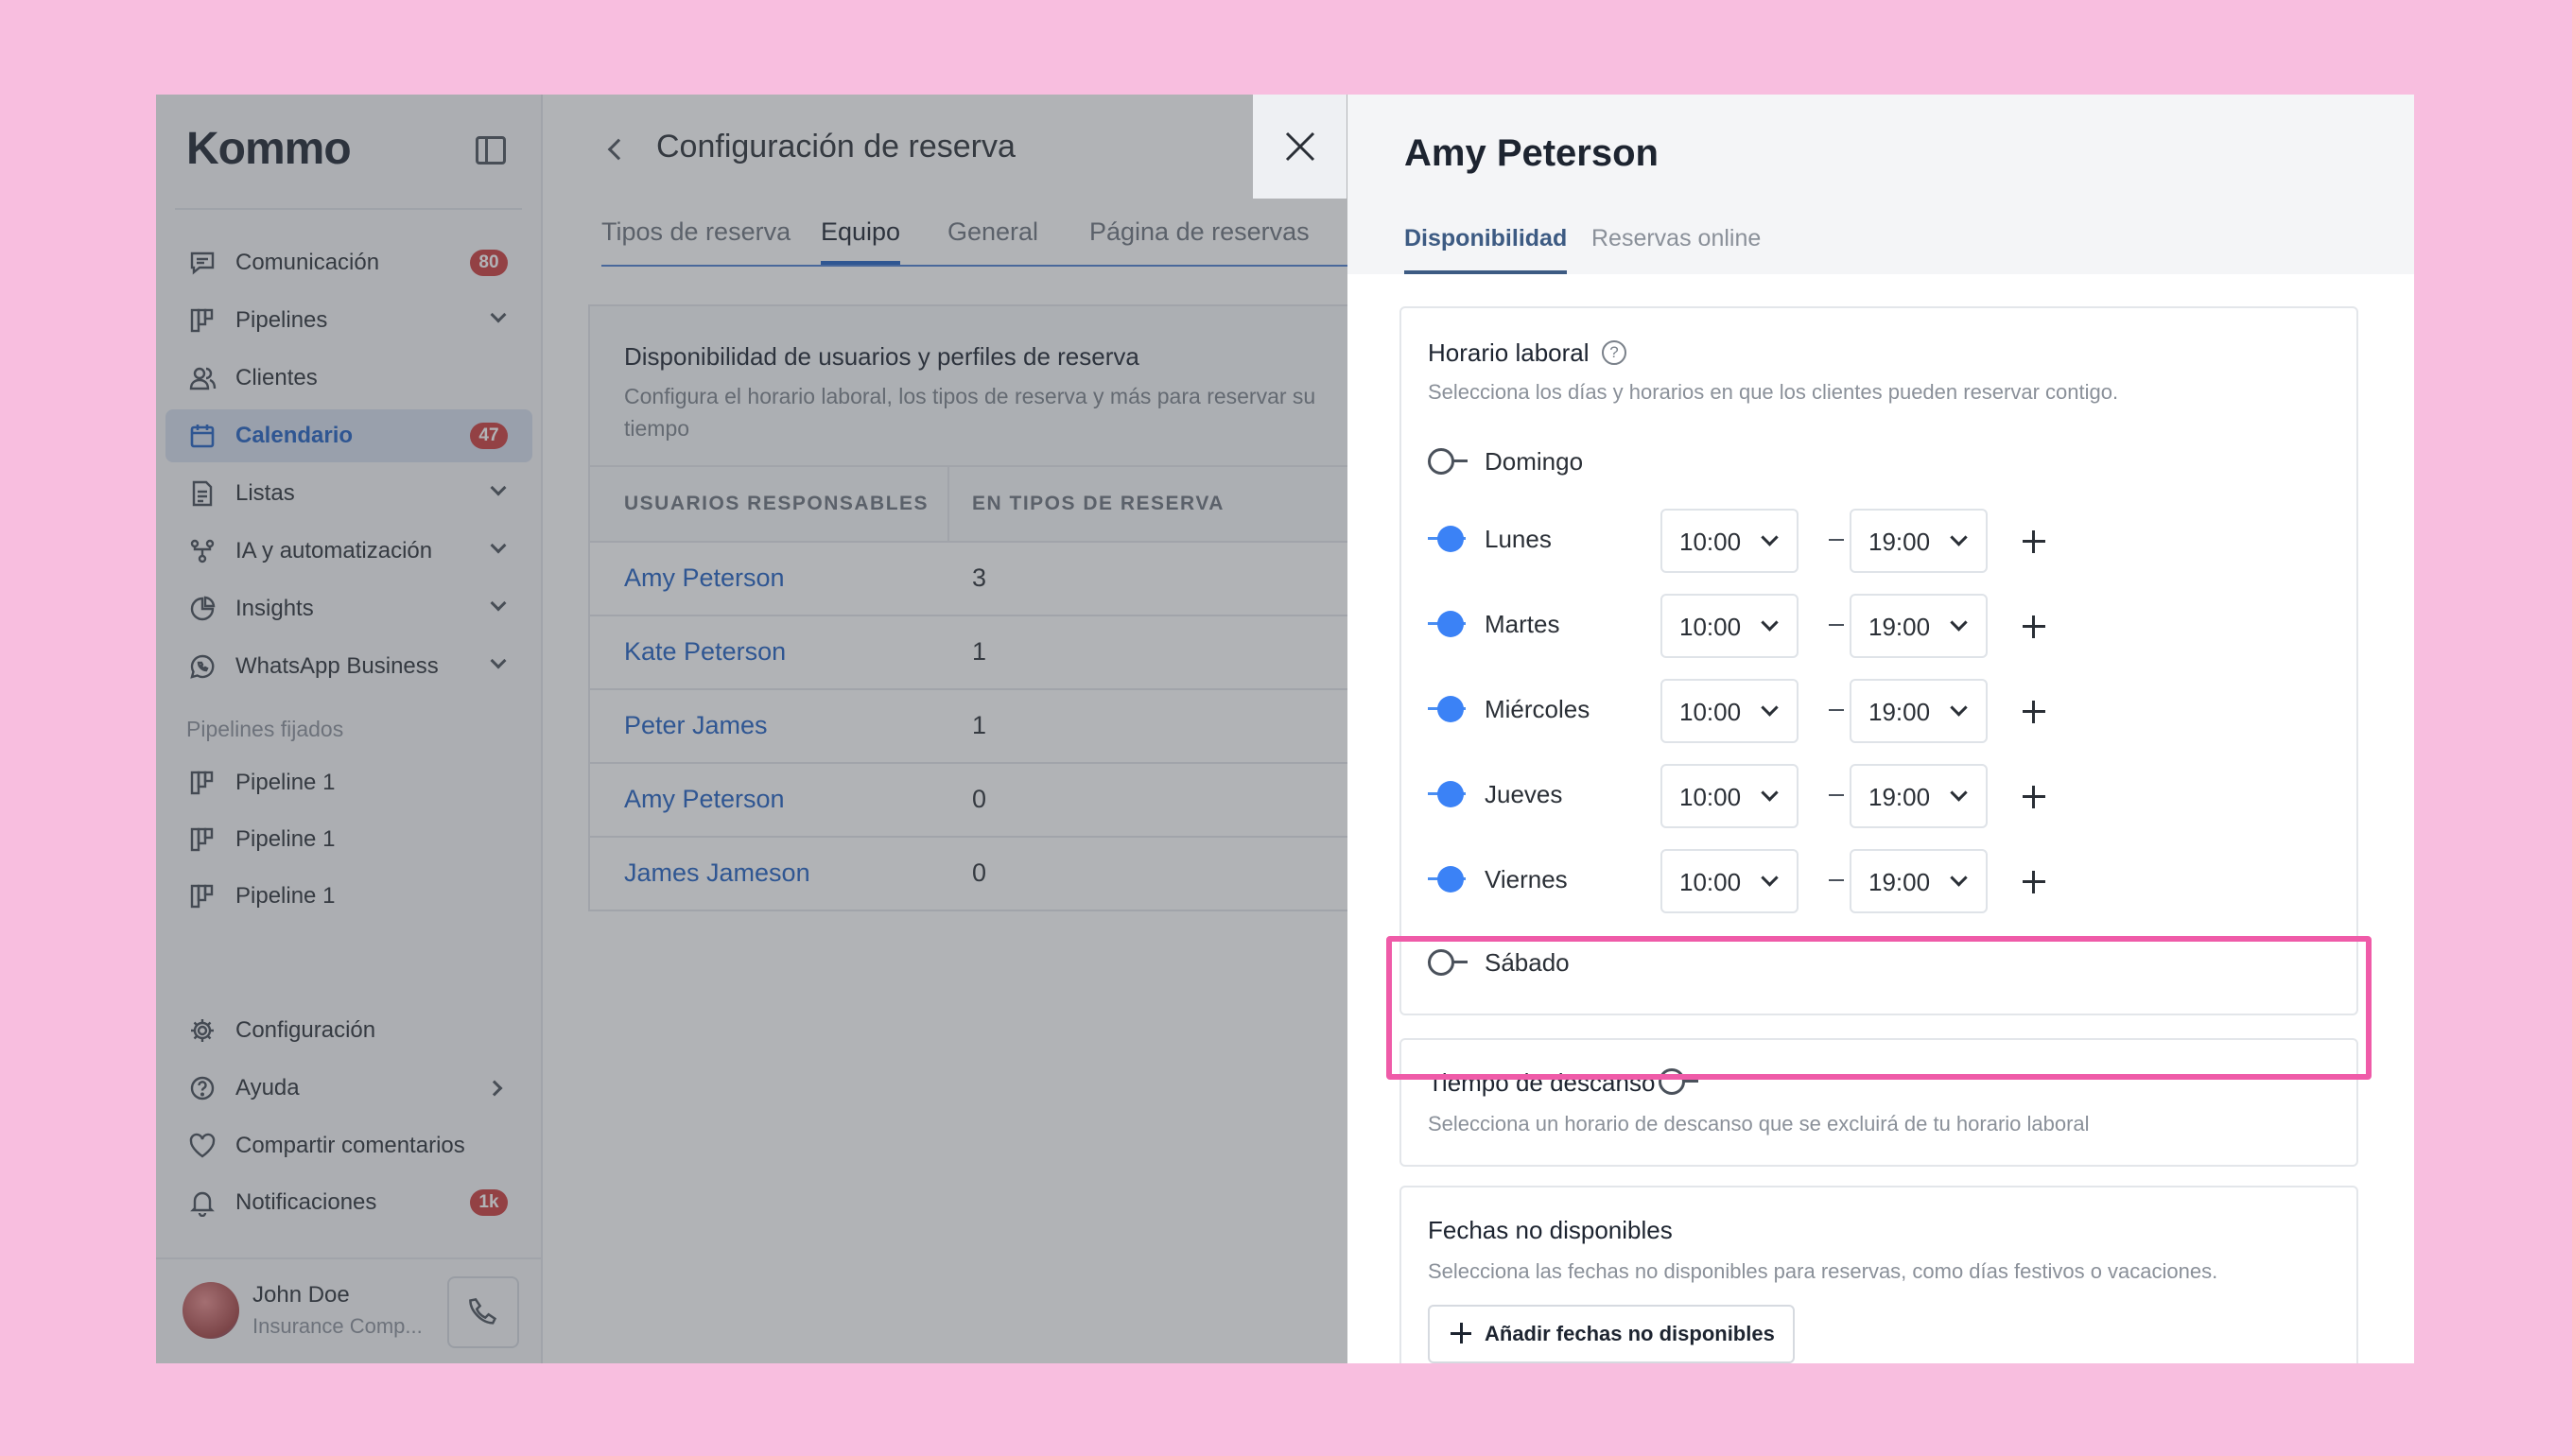 This screenshot has height=1456, width=2572. What do you see at coordinates (1550, 1230) in the screenshot?
I see `unavailable-dates-title: Fechas no disponibles` at bounding box center [1550, 1230].